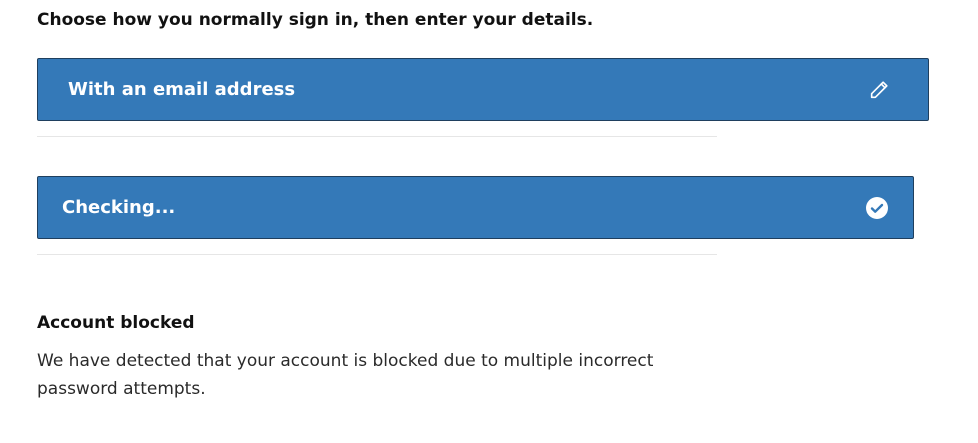  I want to click on pencil-icon, so click(879, 90).